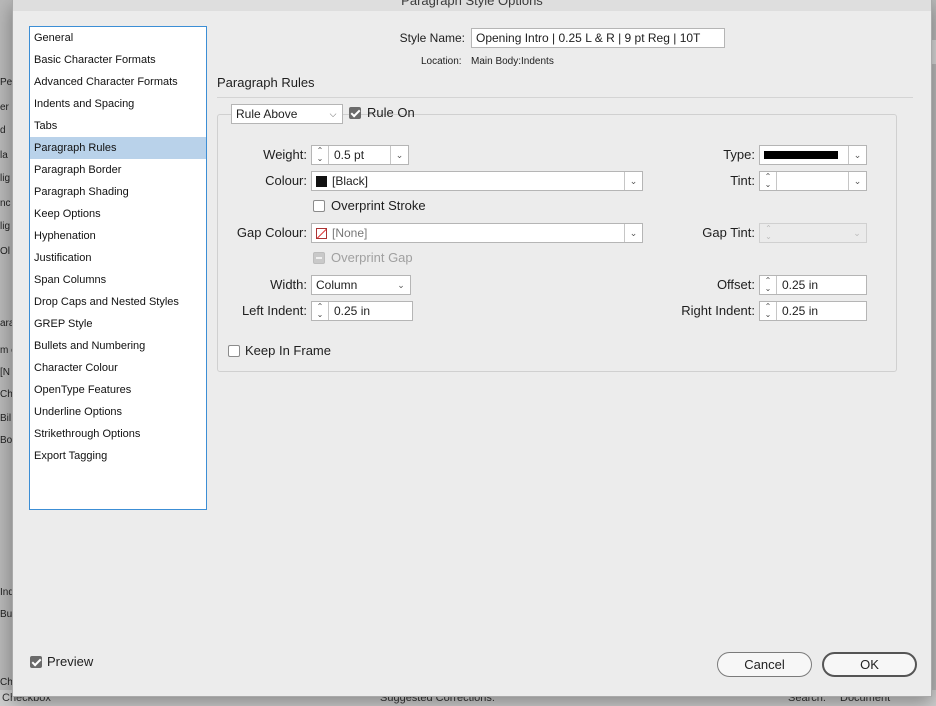 Image resolution: width=936 pixels, height=706 pixels. Describe the element at coordinates (742, 180) in the screenshot. I see `tint-label: Tint:` at that location.